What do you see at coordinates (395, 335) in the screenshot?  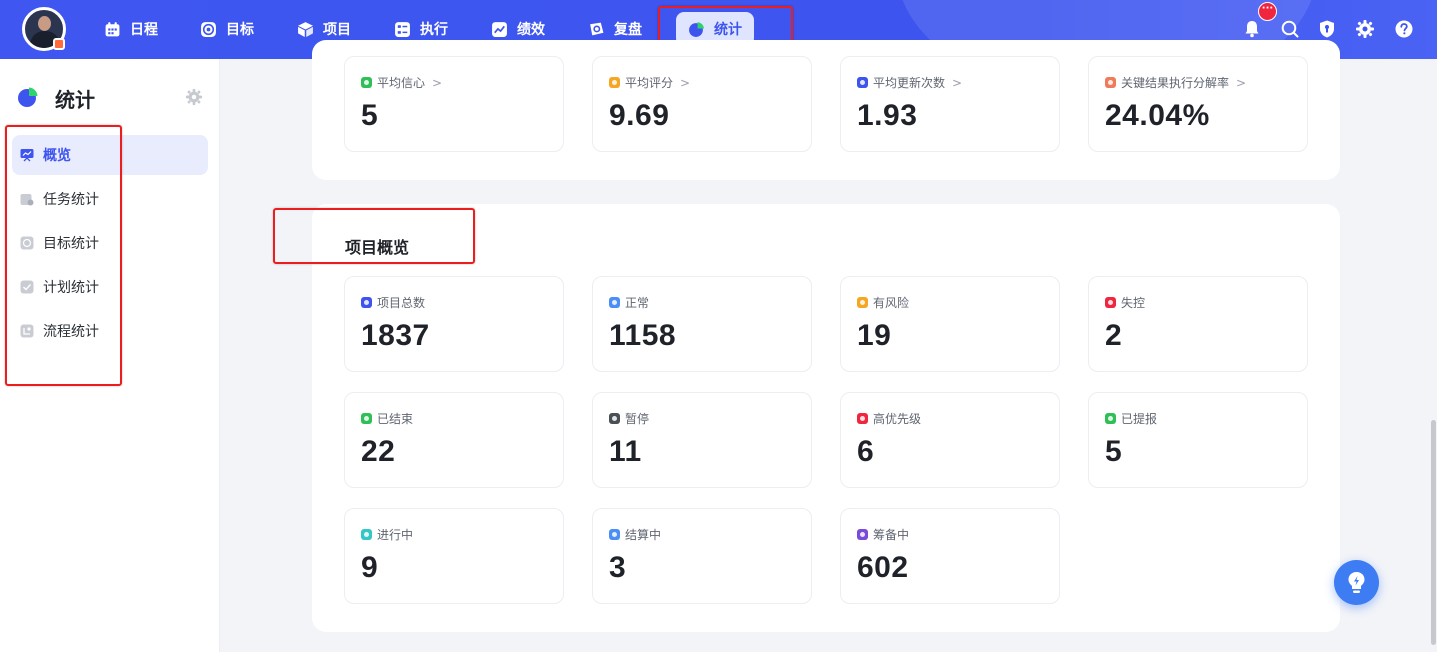 I see `stat-value: 1837` at bounding box center [395, 335].